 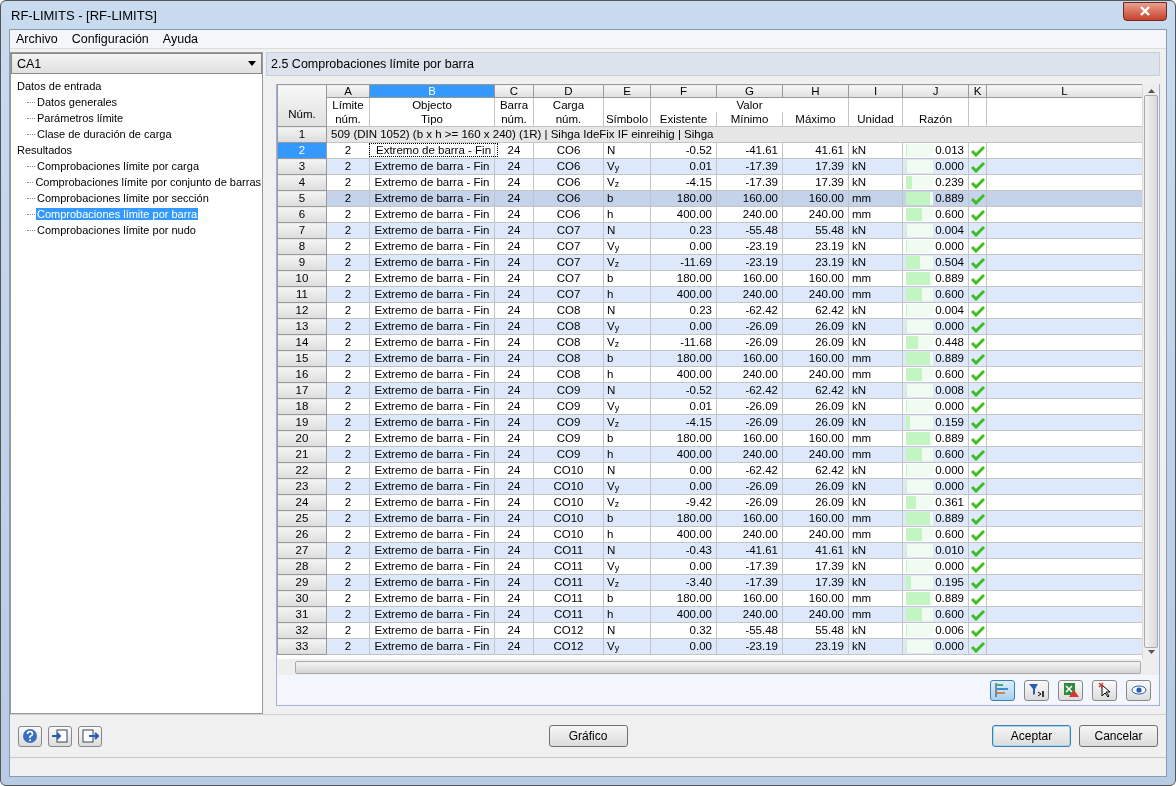 What do you see at coordinates (1151, 652) in the screenshot?
I see `scroll-down-icon` at bounding box center [1151, 652].